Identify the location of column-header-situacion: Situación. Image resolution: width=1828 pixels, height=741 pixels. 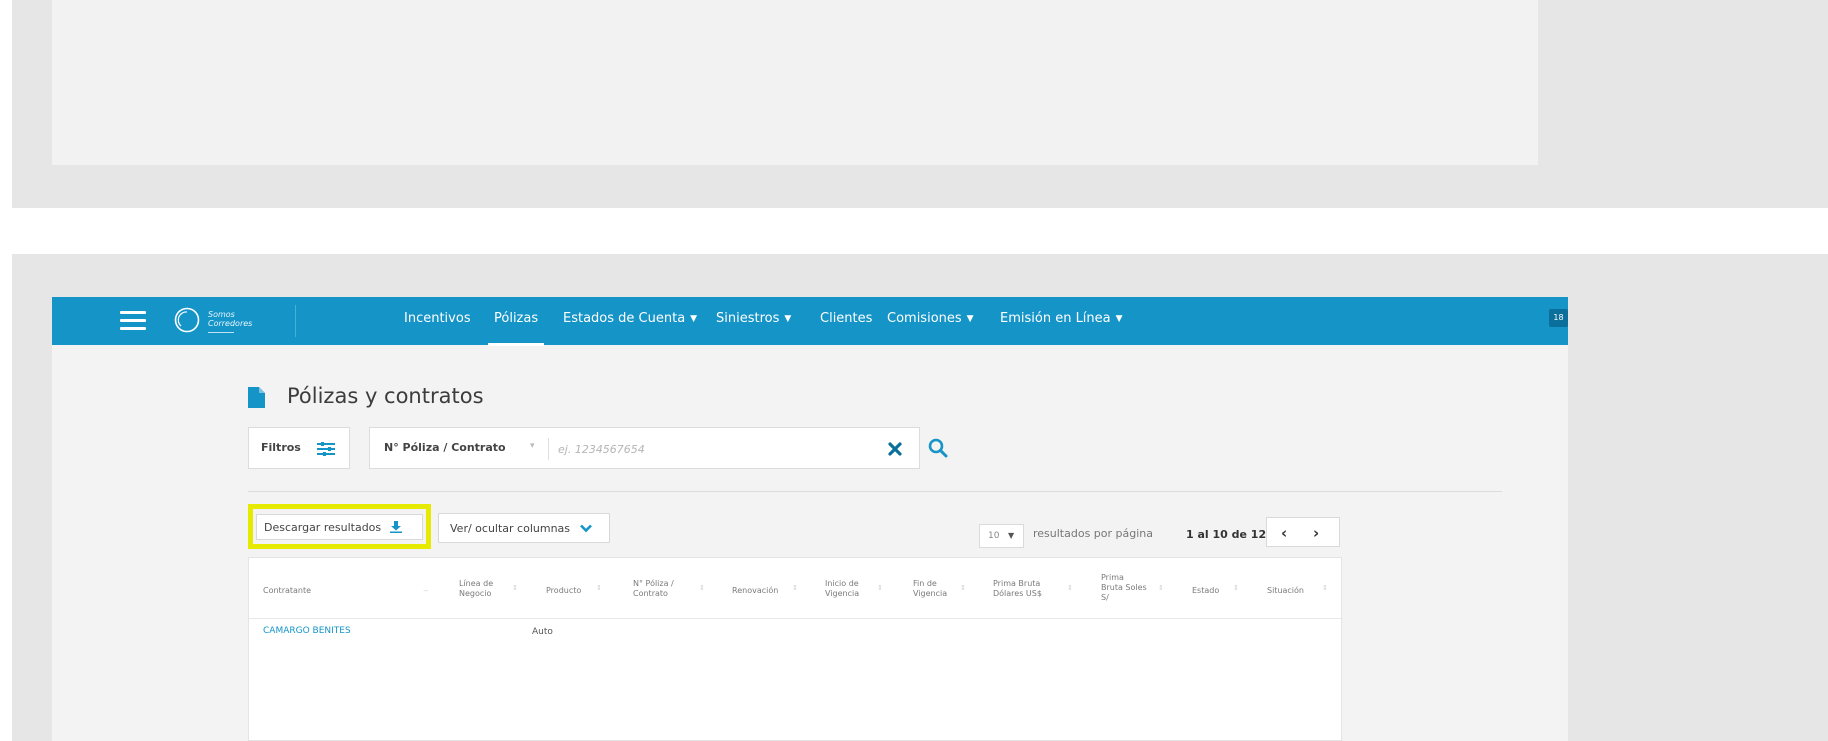
(1285, 591).